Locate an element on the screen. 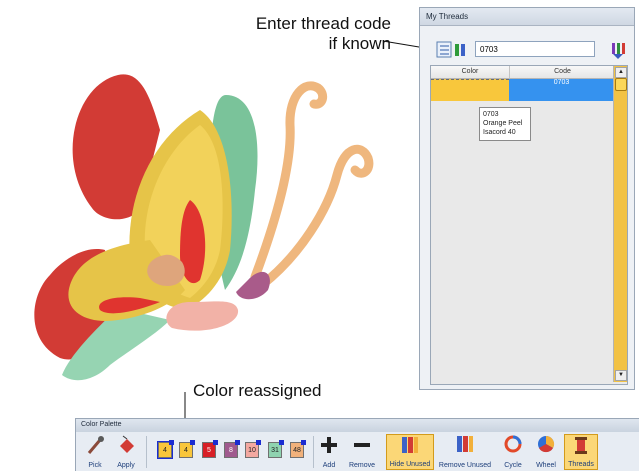 The image size is (639, 471). thread-code-input is located at coordinates (535, 49).